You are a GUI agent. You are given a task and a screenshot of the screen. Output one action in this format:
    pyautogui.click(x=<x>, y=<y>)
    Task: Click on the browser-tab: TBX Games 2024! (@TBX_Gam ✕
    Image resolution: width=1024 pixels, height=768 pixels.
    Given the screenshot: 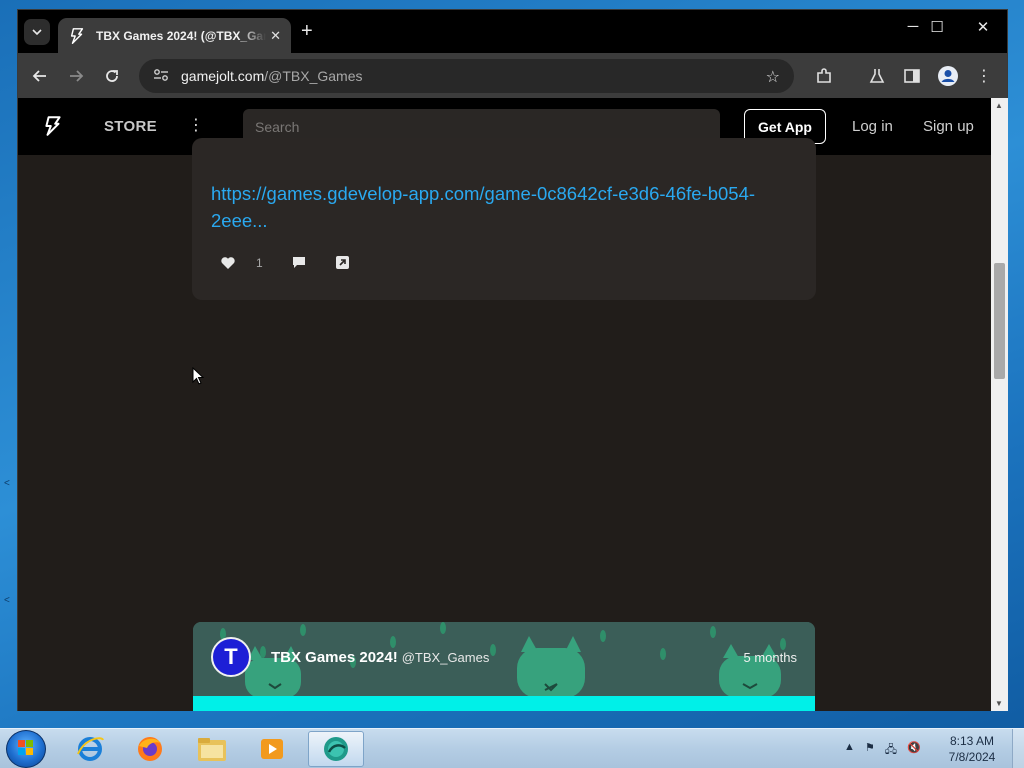 What is the action you would take?
    pyautogui.click(x=174, y=35)
    